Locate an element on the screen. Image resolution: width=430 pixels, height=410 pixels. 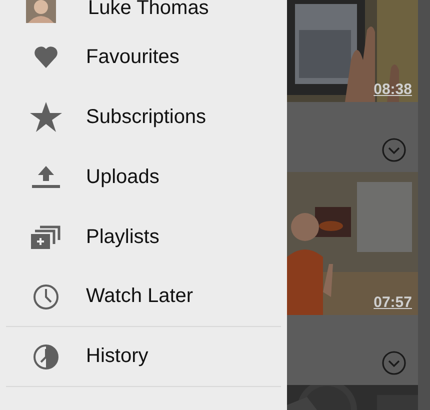
avatar is located at coordinates (41, 11).